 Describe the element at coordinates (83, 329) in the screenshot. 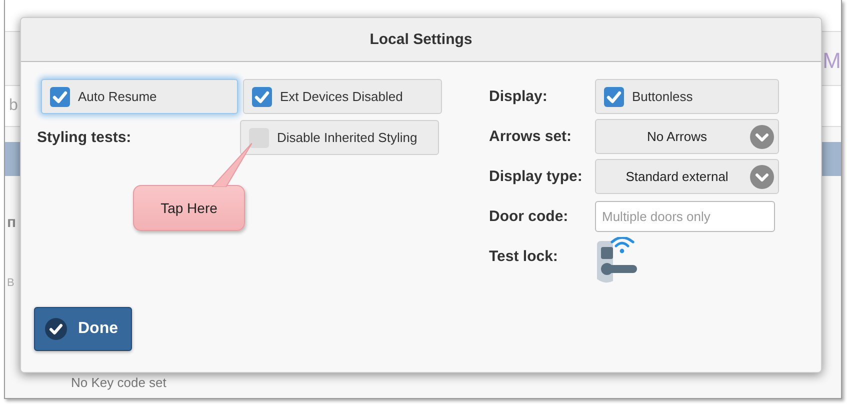

I see `done-button: Done` at that location.